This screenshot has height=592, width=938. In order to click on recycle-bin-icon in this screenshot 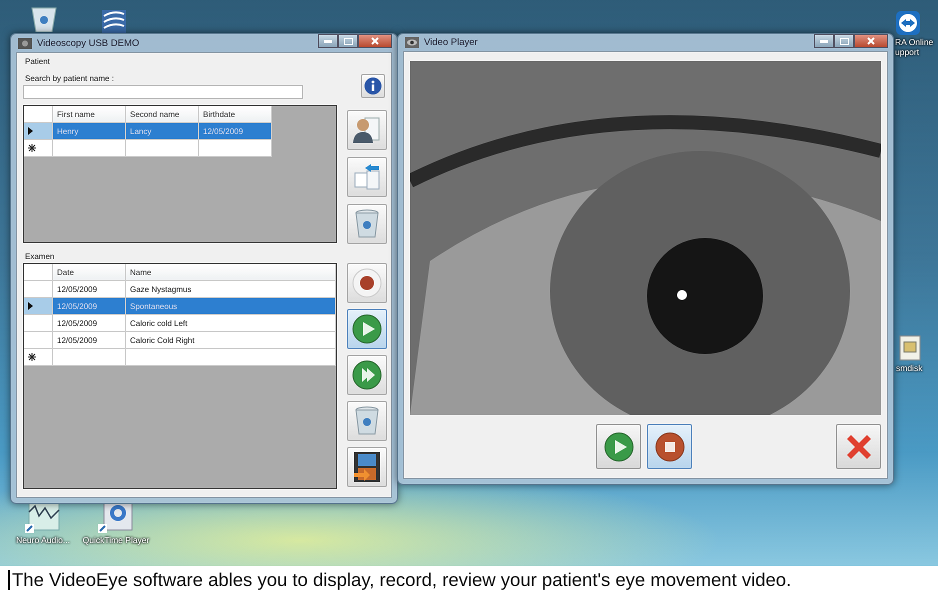, I will do `click(44, 19)`.